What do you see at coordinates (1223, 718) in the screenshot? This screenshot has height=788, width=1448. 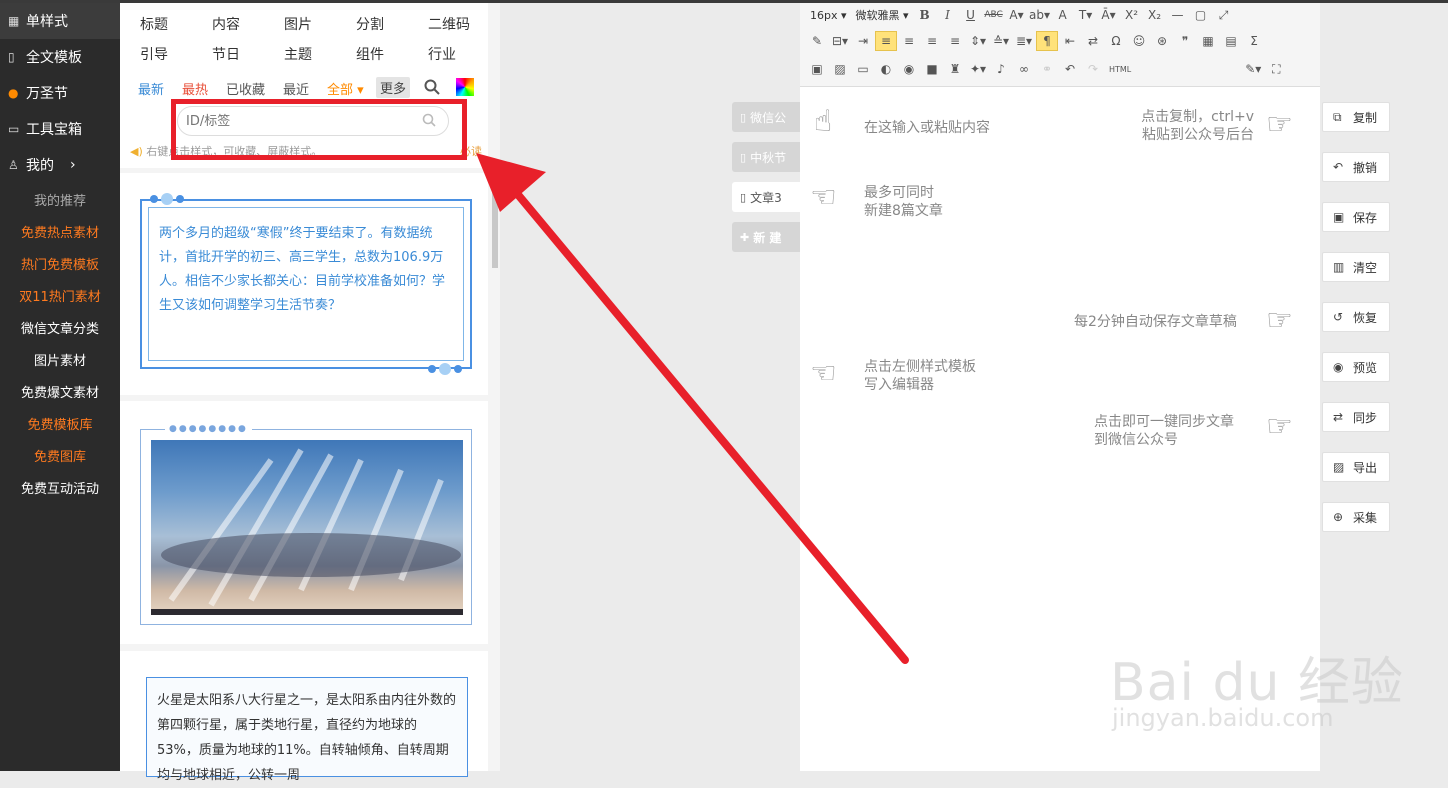 I see `baidu-watermark-url: jingyan.baidu.com` at bounding box center [1223, 718].